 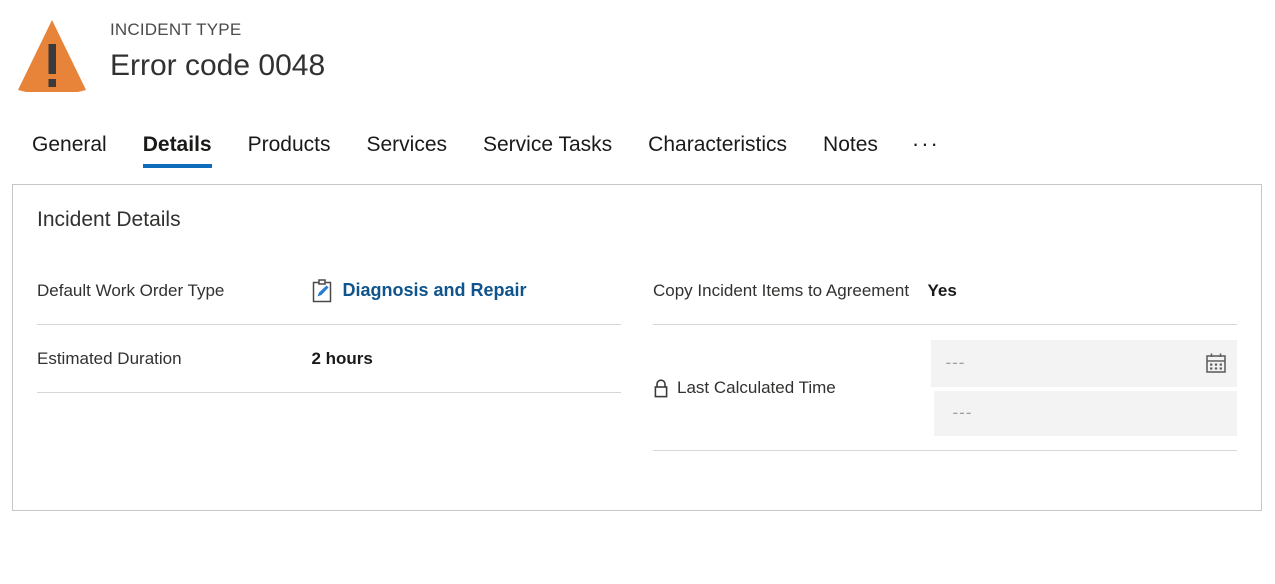 What do you see at coordinates (176, 29) in the screenshot?
I see `entity-type-label: INCIDENT TYPE` at bounding box center [176, 29].